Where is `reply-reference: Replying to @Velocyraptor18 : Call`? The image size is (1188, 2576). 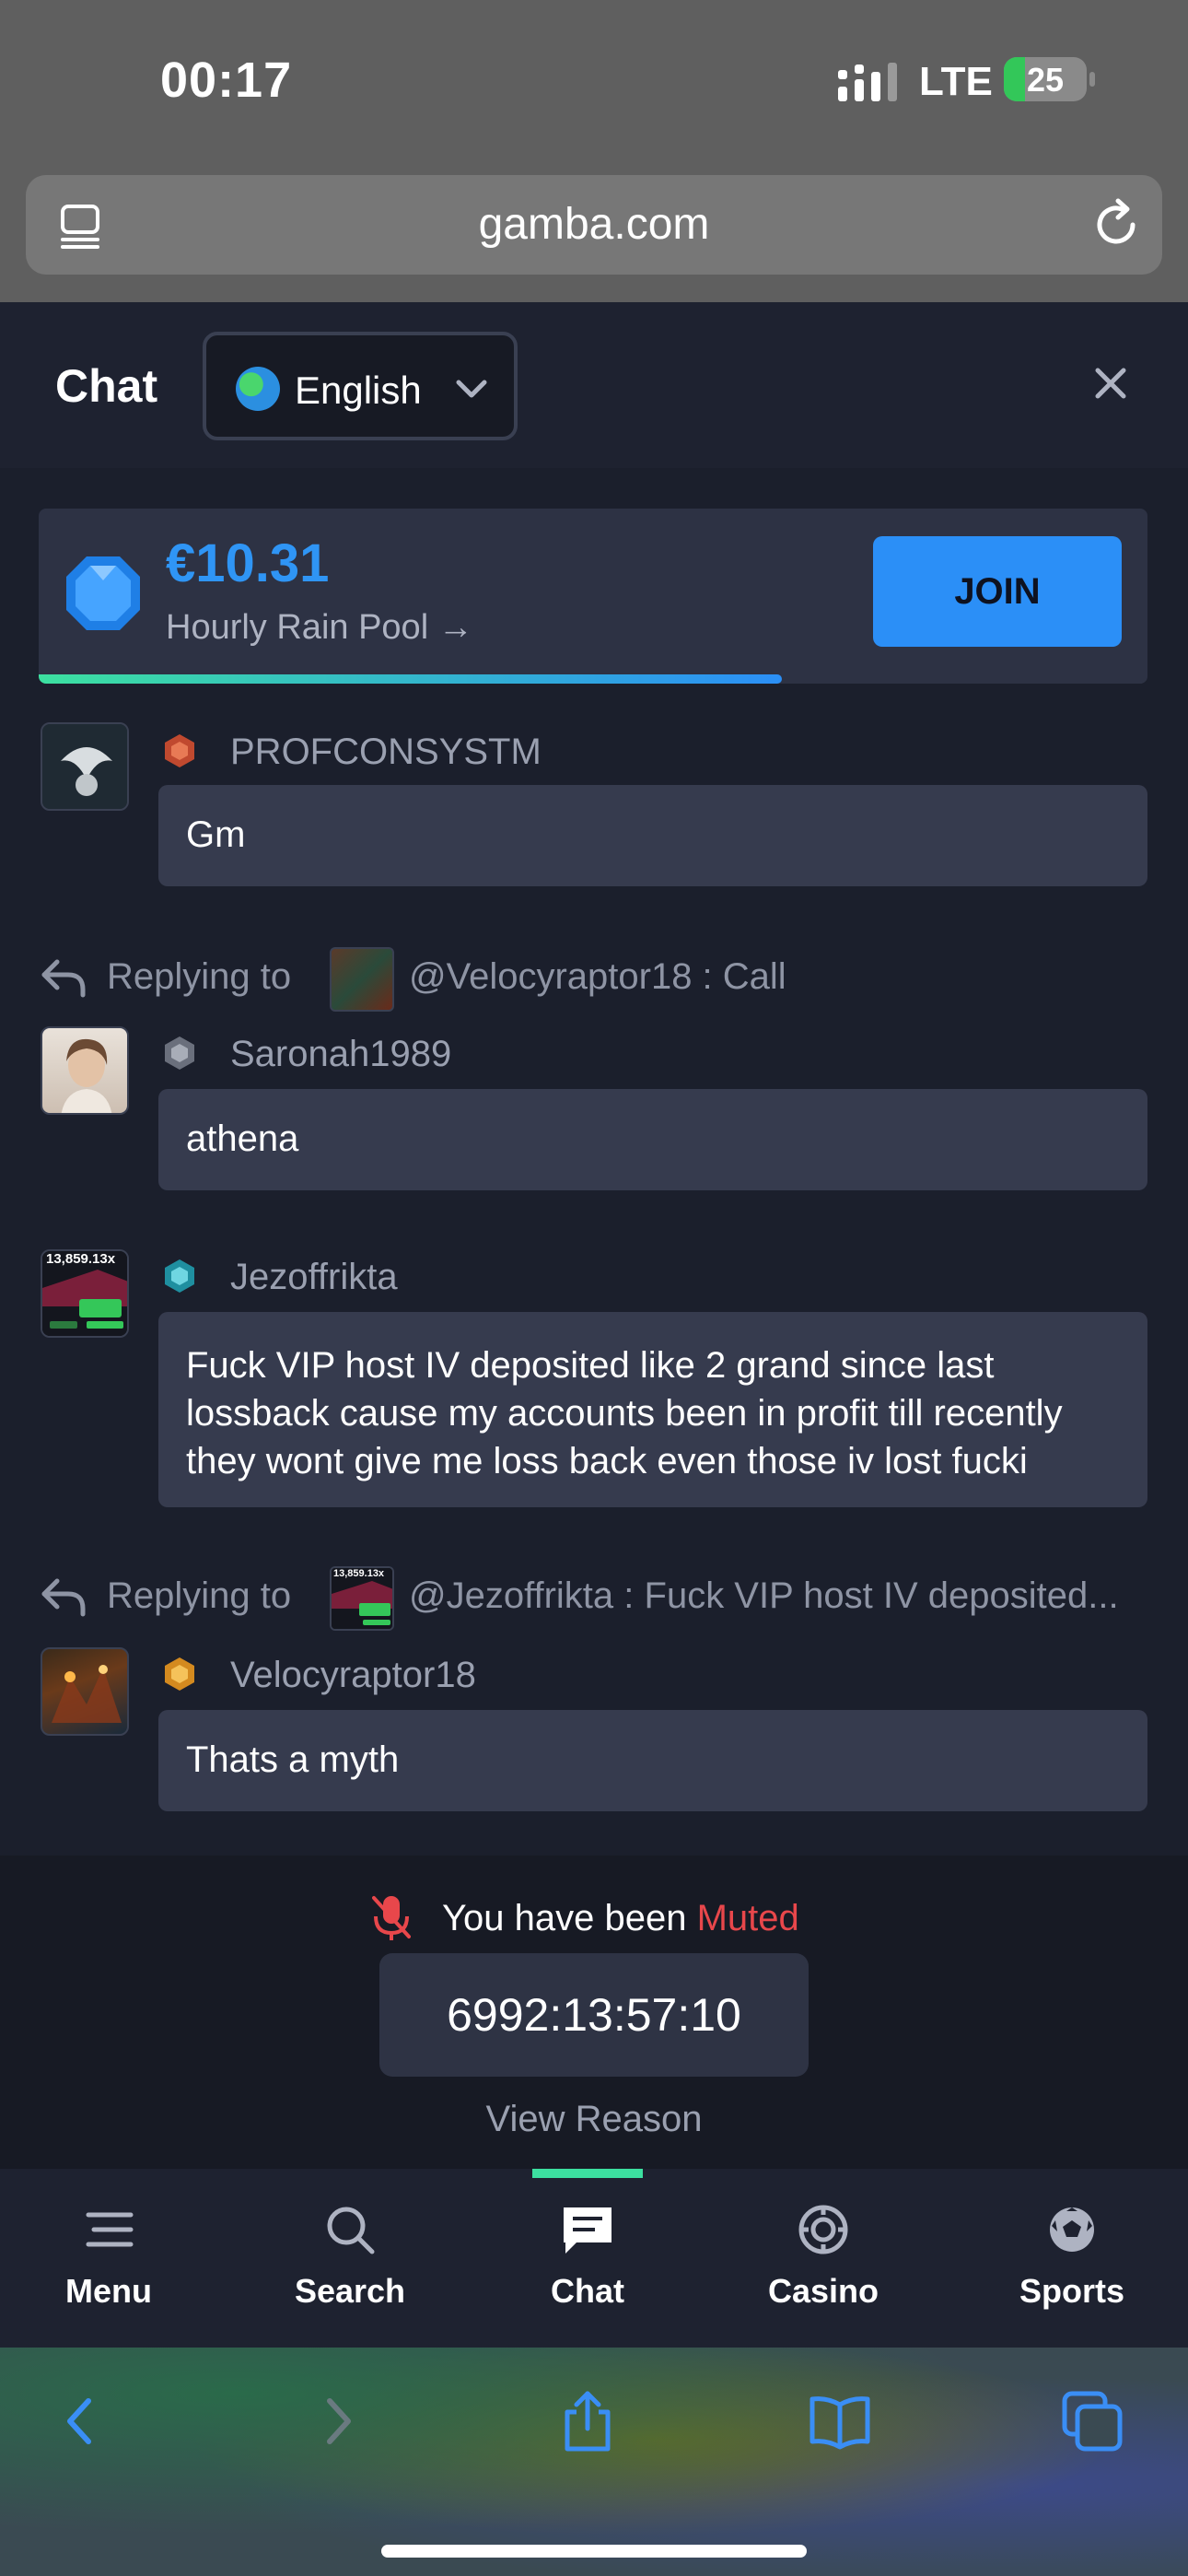
reply-reference: Replying to @Velocyraptor18 : Call is located at coordinates (598, 979).